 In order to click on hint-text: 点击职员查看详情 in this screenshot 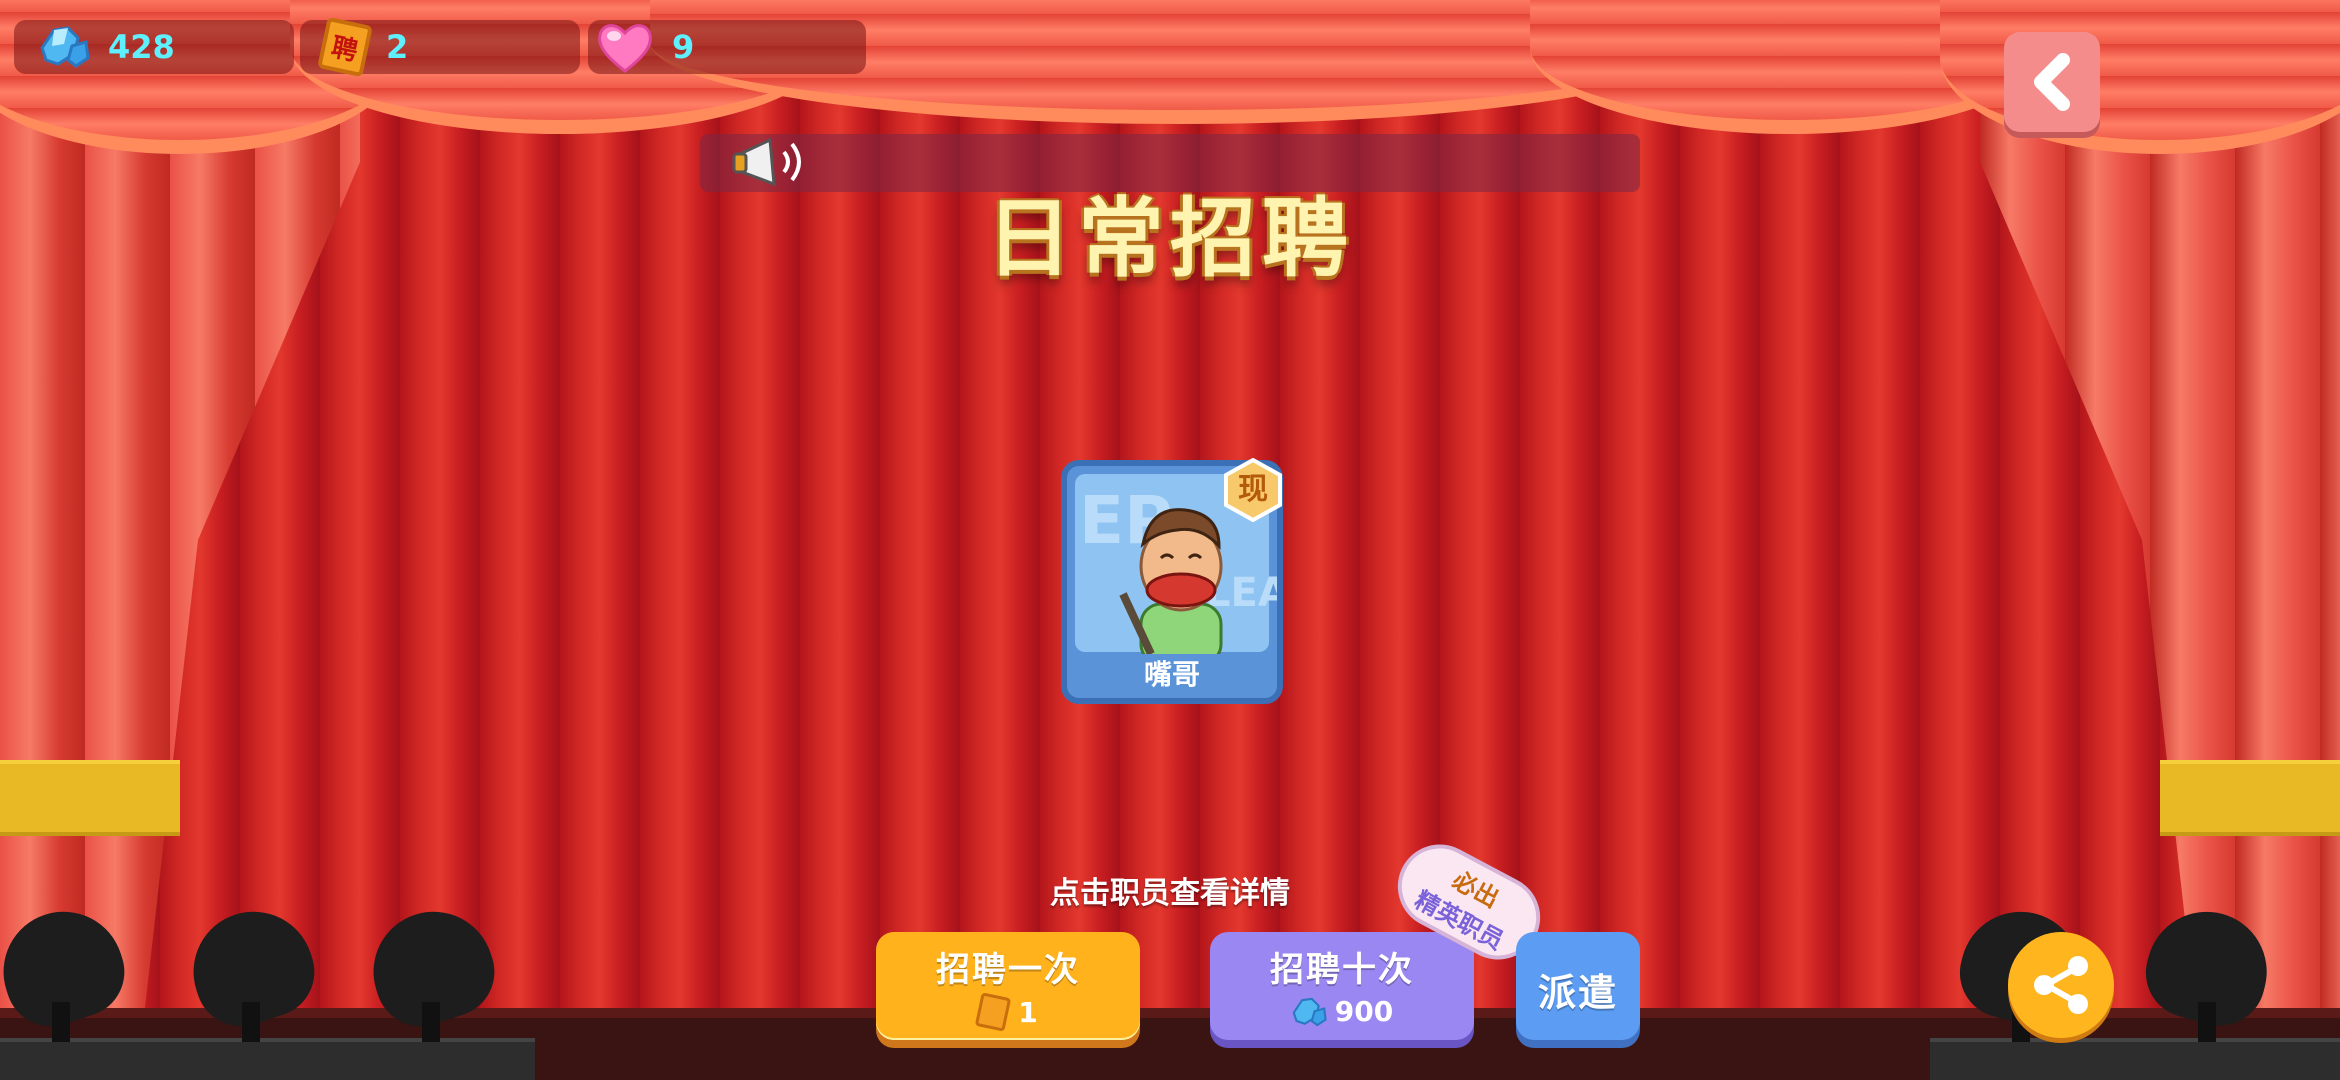, I will do `click(1170, 893)`.